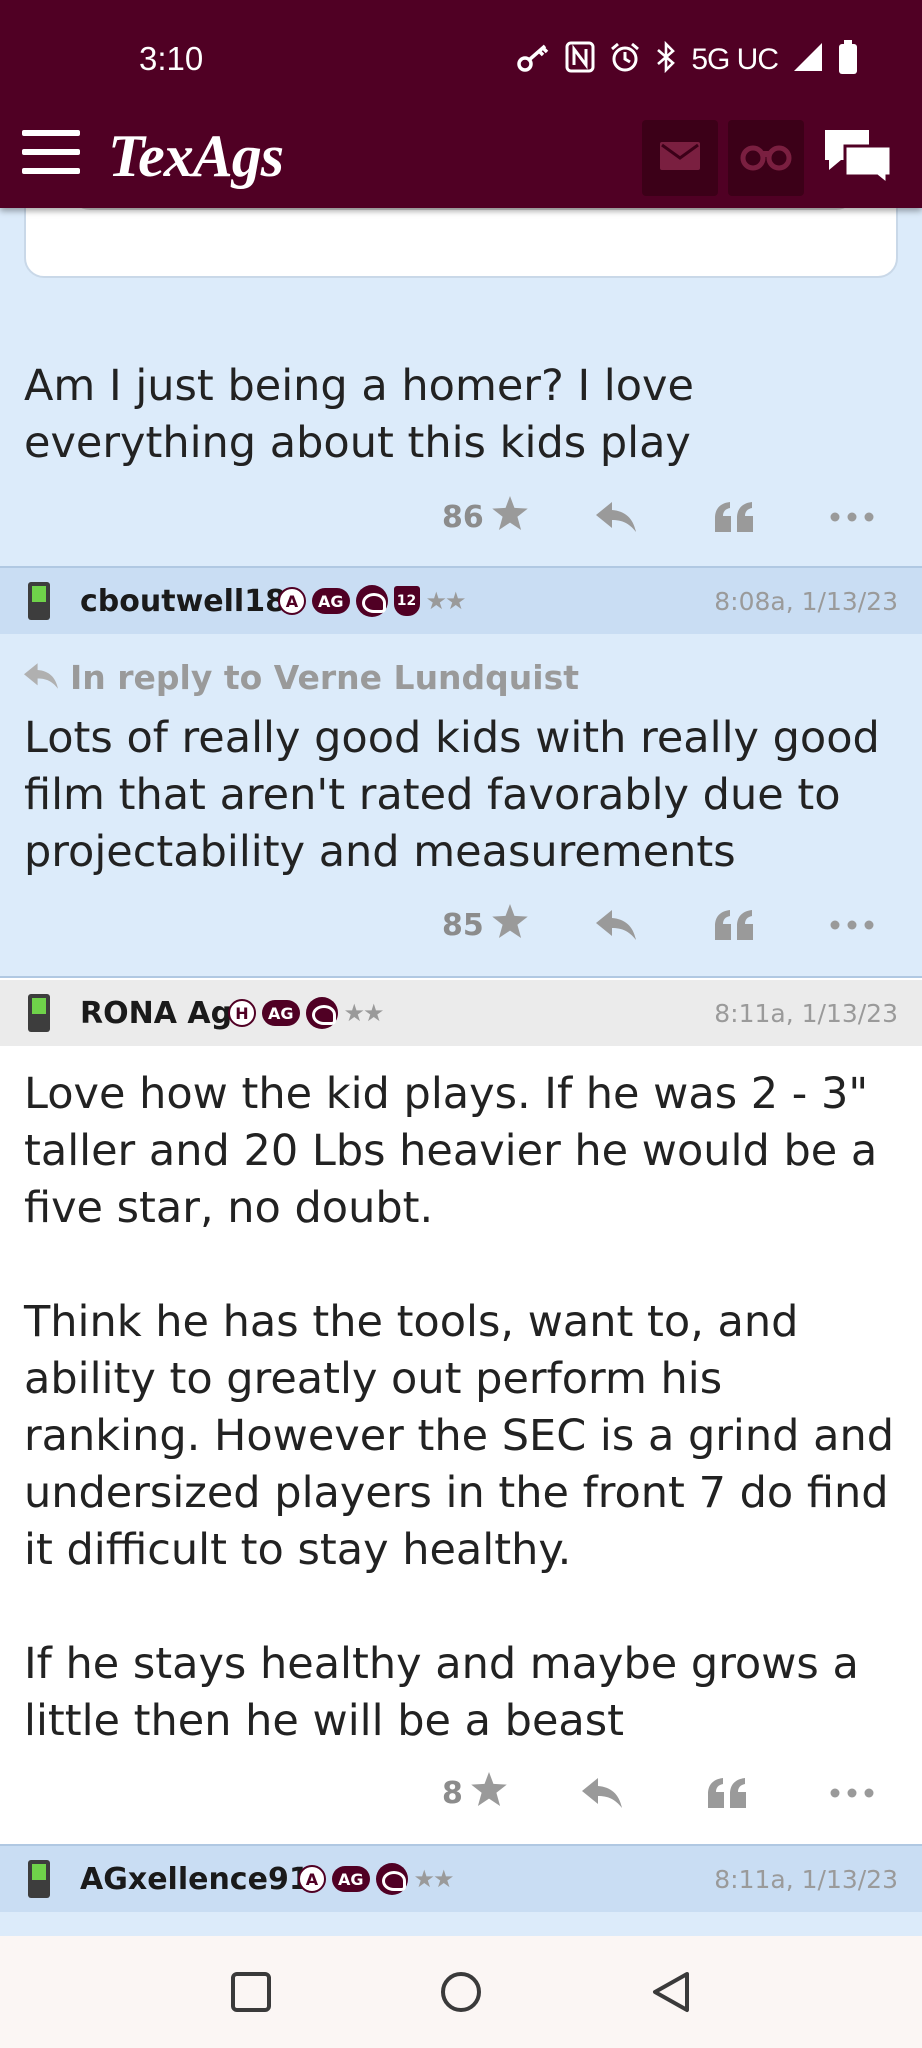 The height and width of the screenshot is (2048, 922). Describe the element at coordinates (625, 59) in the screenshot. I see `alarm-icon` at that location.